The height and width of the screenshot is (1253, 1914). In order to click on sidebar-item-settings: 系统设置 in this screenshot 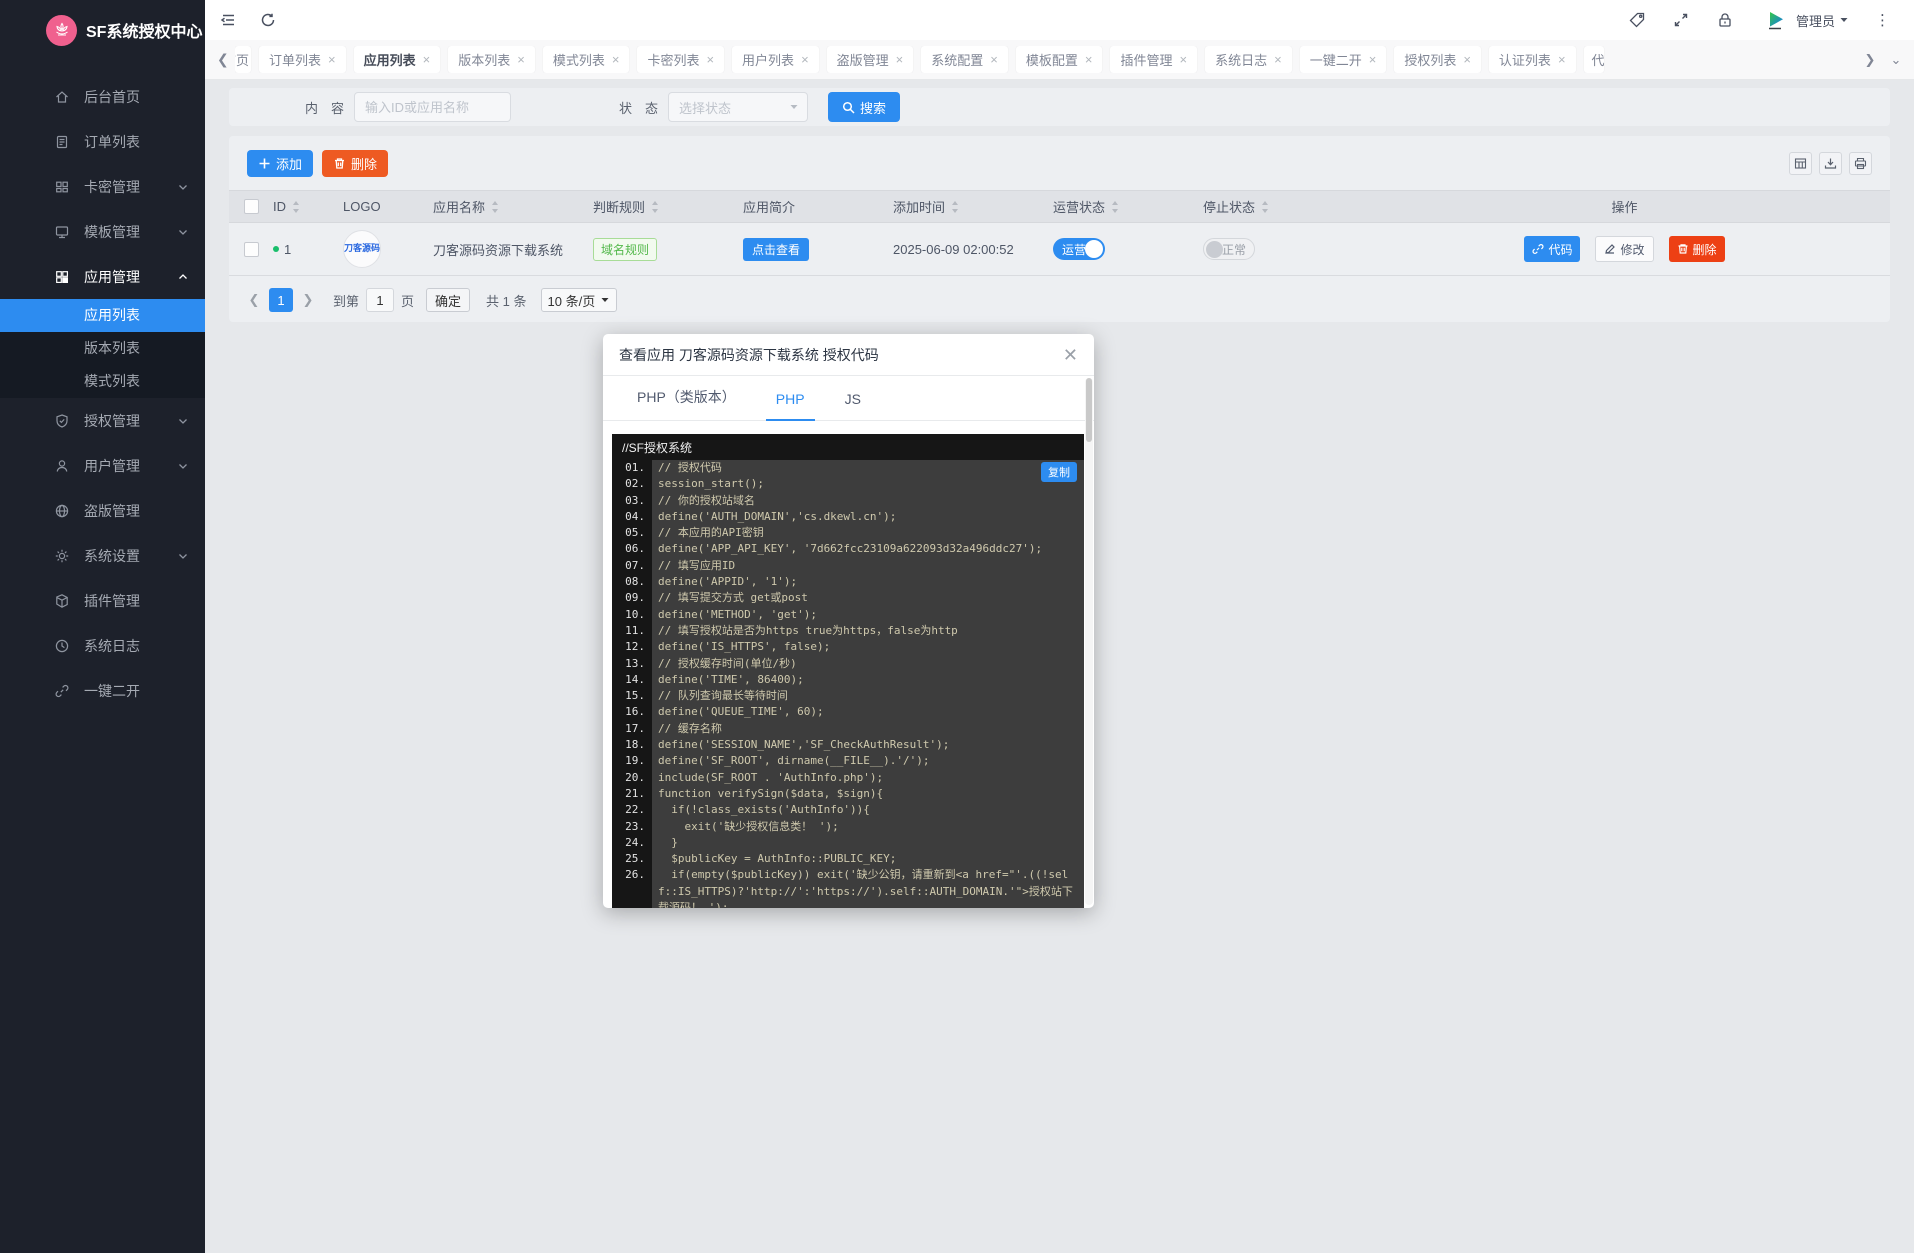, I will do `click(102, 555)`.